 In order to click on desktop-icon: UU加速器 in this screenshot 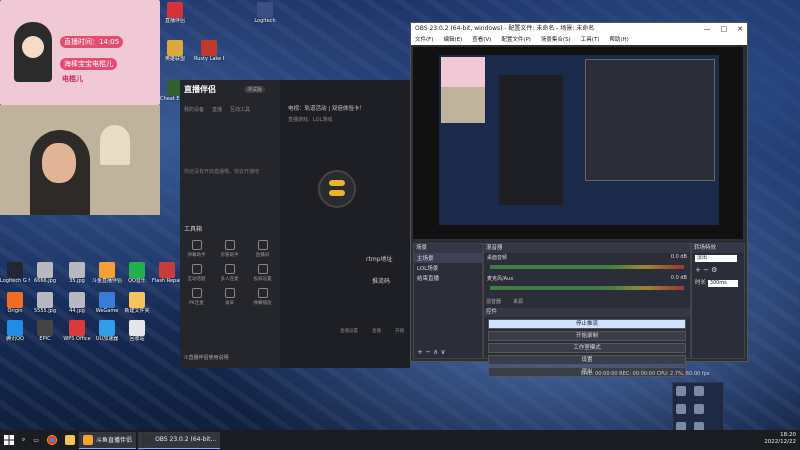, I will do `click(107, 331)`.